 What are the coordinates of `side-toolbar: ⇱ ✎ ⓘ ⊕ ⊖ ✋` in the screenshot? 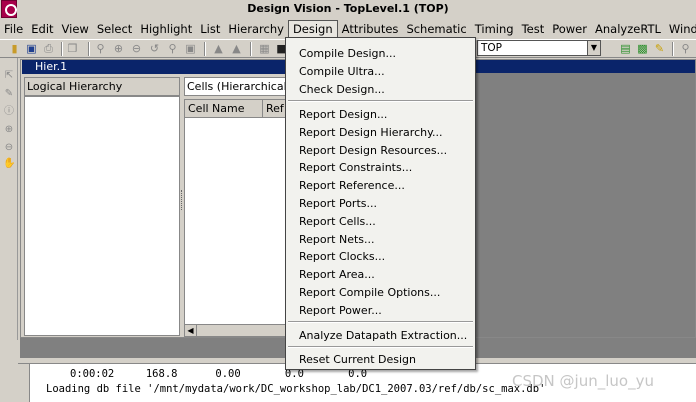 It's located at (9, 199).